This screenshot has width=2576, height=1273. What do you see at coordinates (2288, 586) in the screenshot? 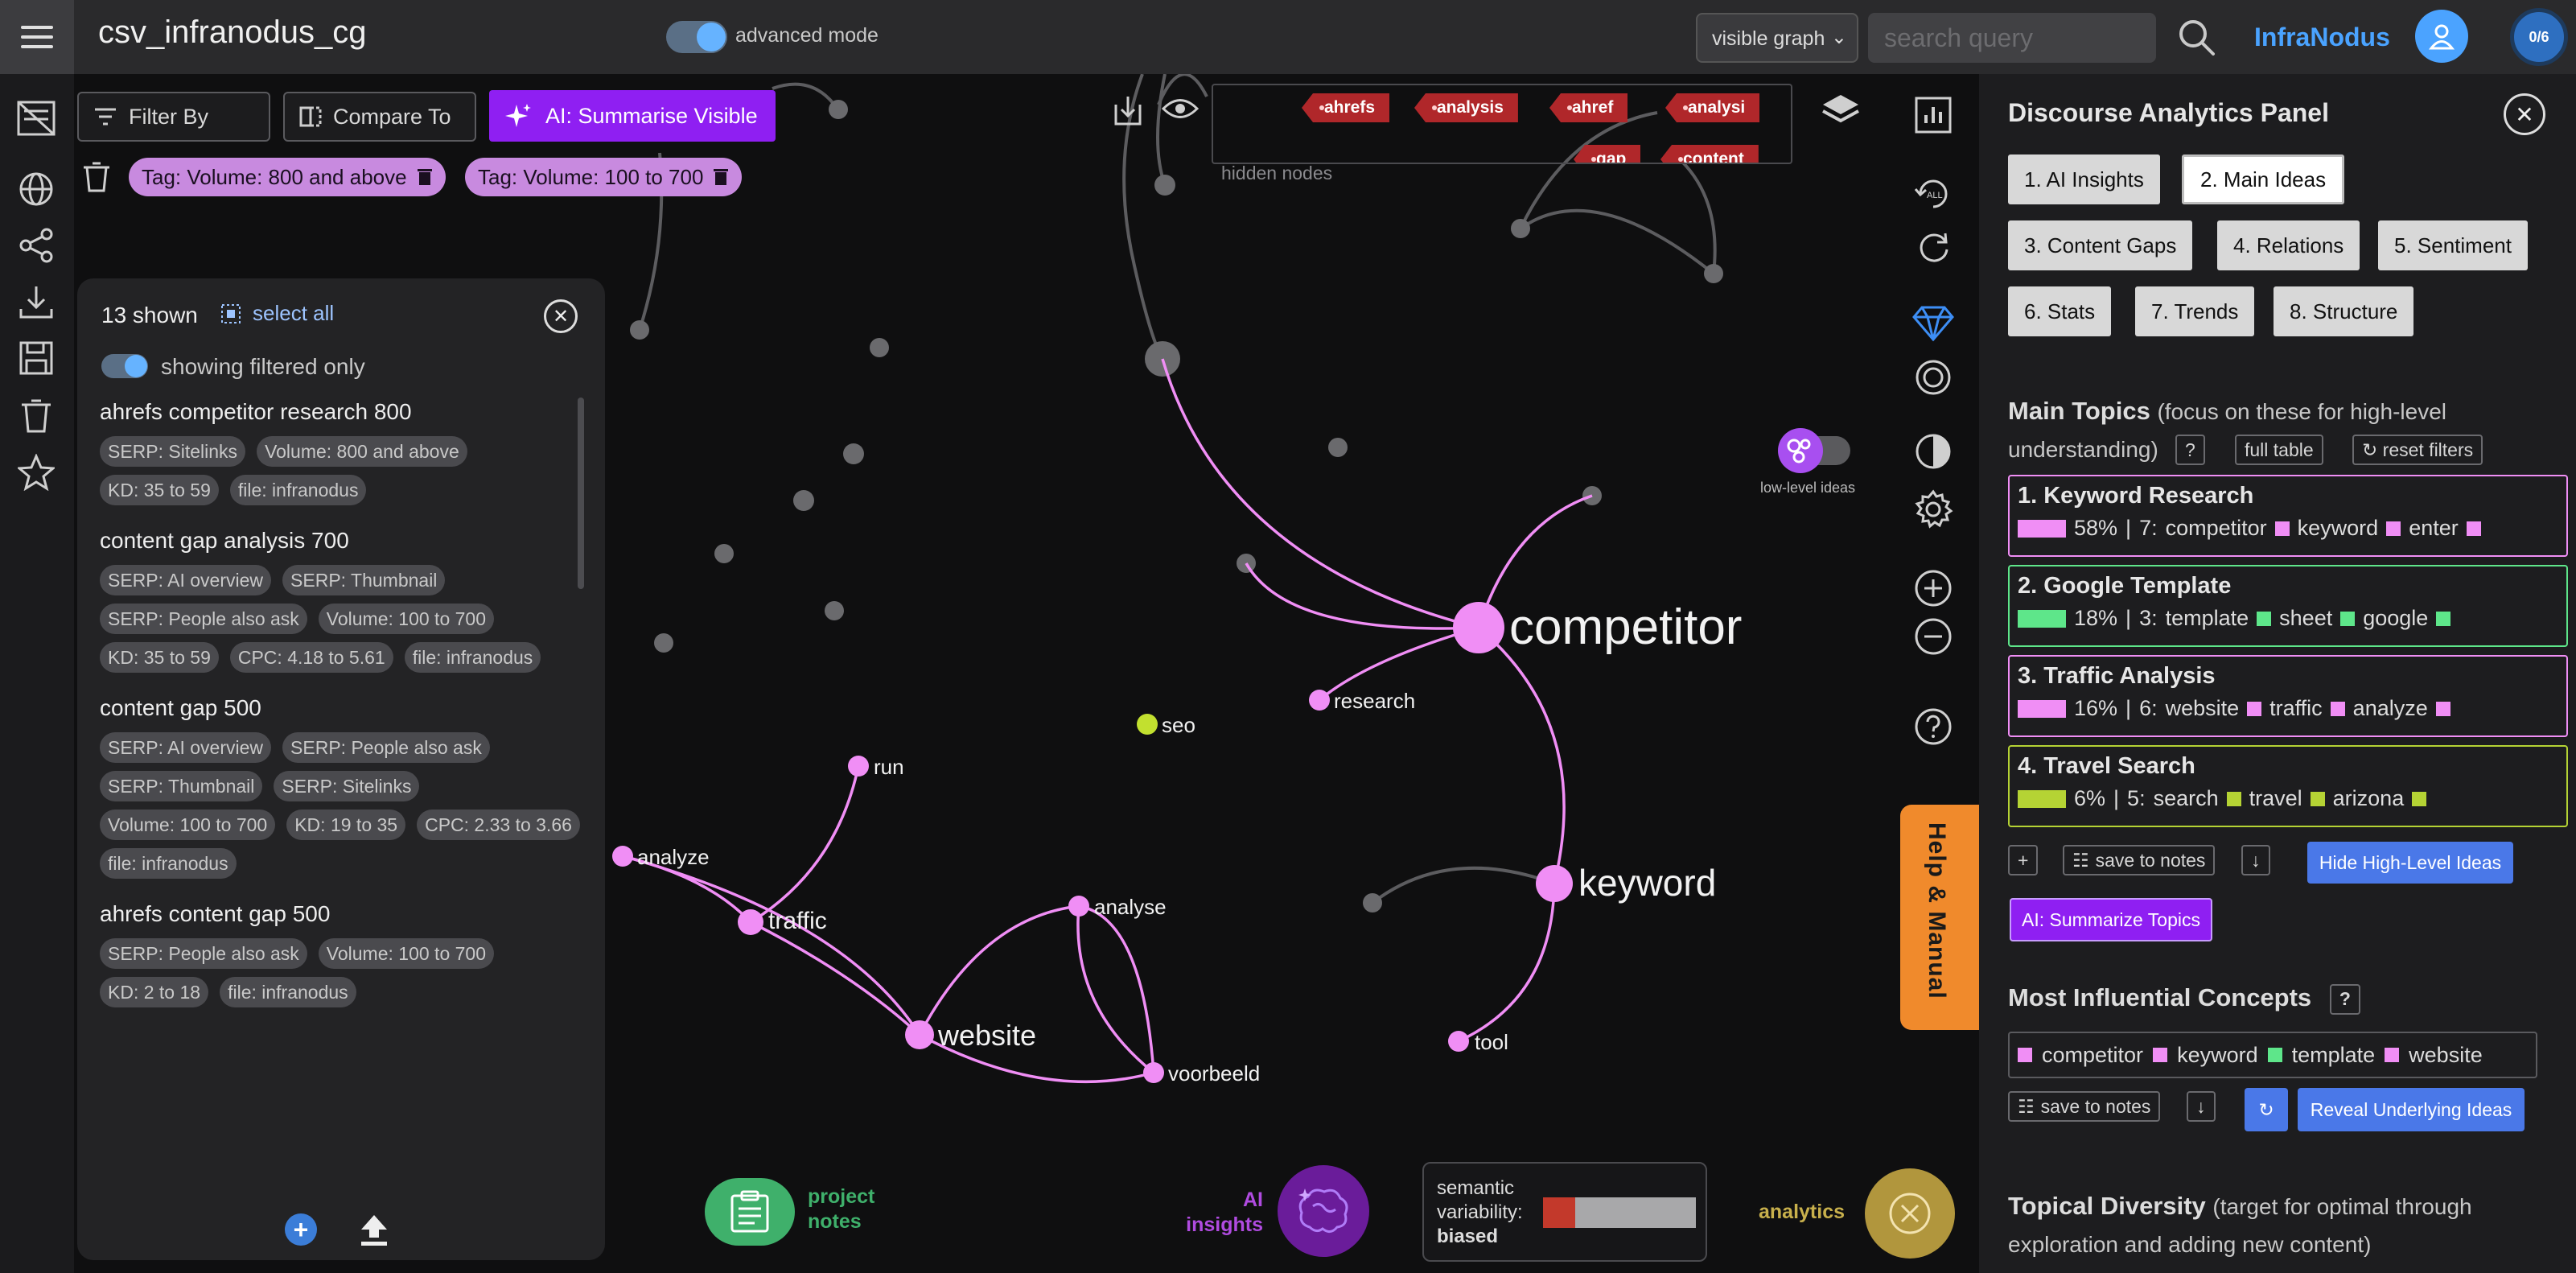
I see `topic-title: 2. Google Template` at bounding box center [2288, 586].